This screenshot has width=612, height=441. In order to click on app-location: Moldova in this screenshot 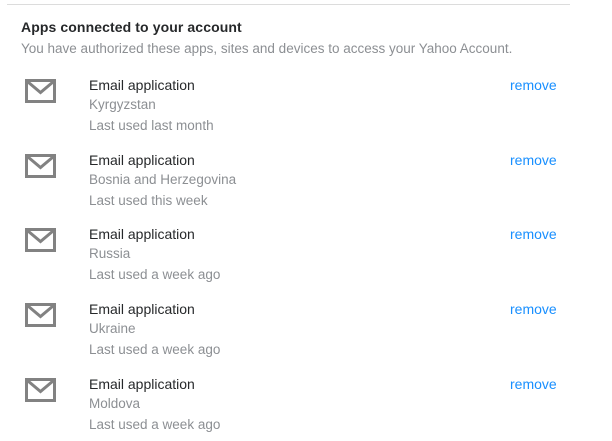, I will do `click(115, 403)`.